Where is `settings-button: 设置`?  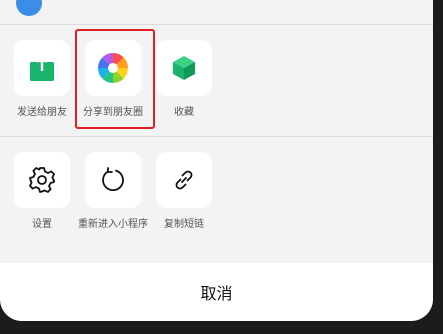 settings-button: 设置 is located at coordinates (42, 192).